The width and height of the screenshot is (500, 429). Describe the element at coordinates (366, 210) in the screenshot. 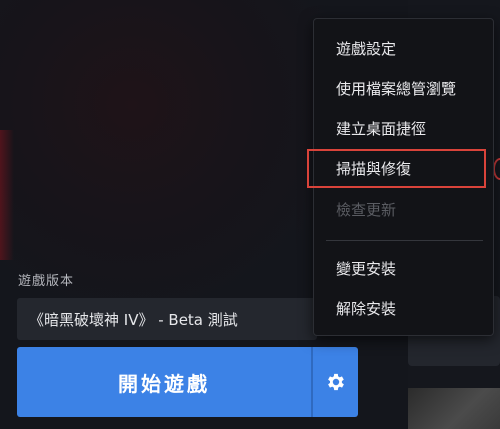

I see `menu-item-check-for-updates: 檢查更新` at that location.